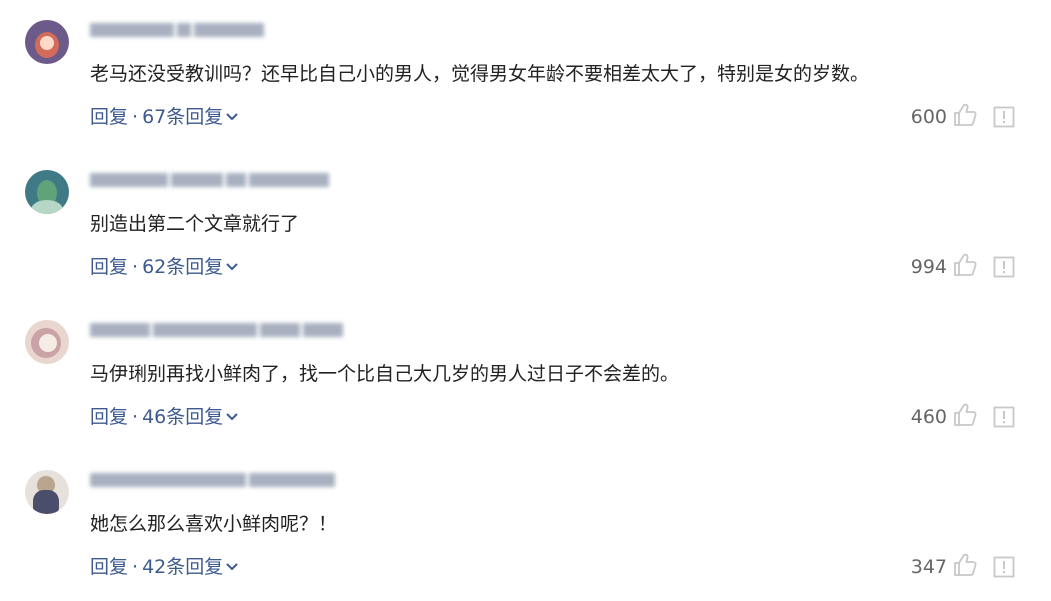 The height and width of the screenshot is (601, 1051). What do you see at coordinates (183, 567) in the screenshot?
I see `replies-count-label: 42条回复` at bounding box center [183, 567].